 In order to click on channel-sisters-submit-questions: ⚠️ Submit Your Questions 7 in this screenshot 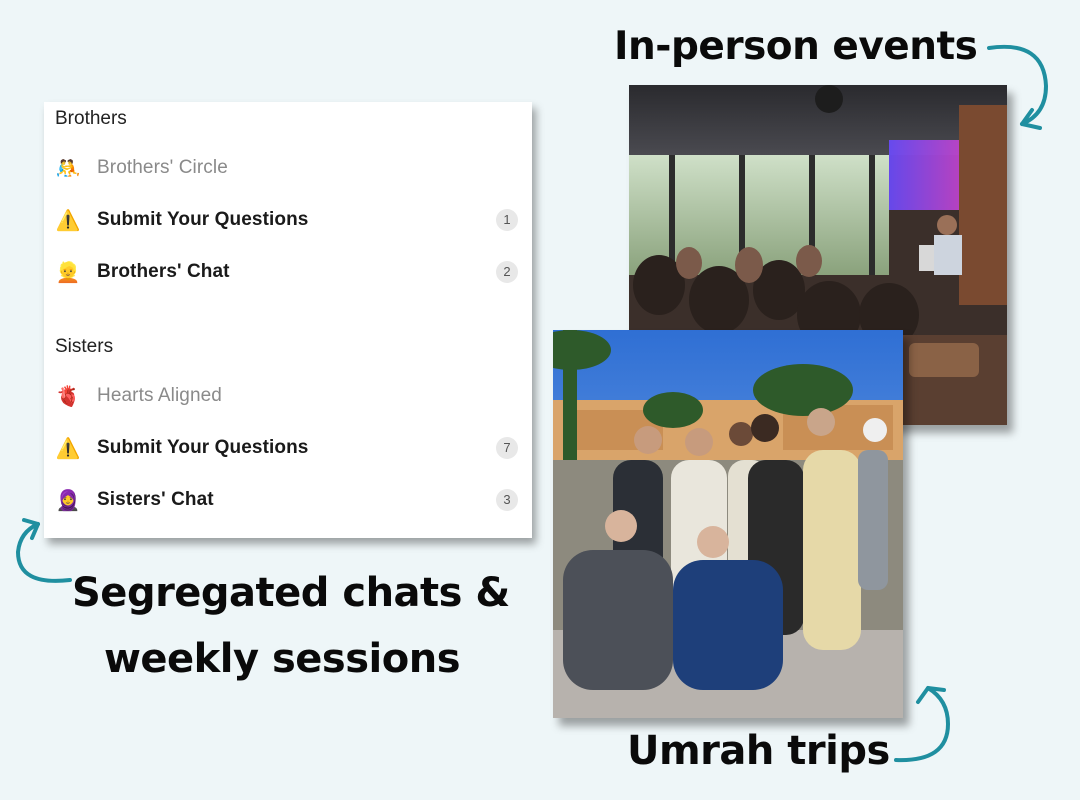, I will do `click(286, 448)`.